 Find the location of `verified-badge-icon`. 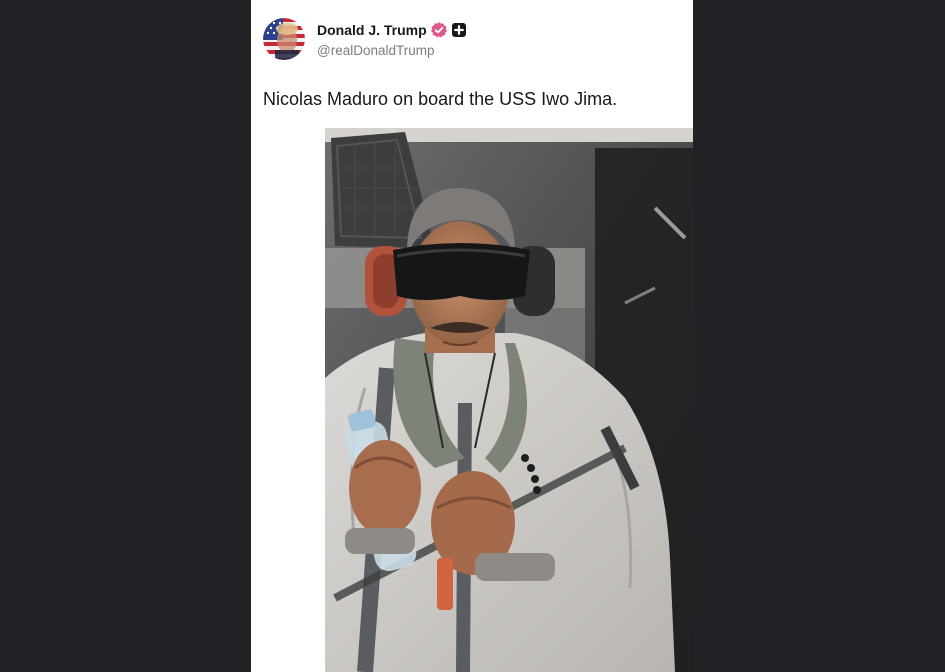

verified-badge-icon is located at coordinates (439, 30).